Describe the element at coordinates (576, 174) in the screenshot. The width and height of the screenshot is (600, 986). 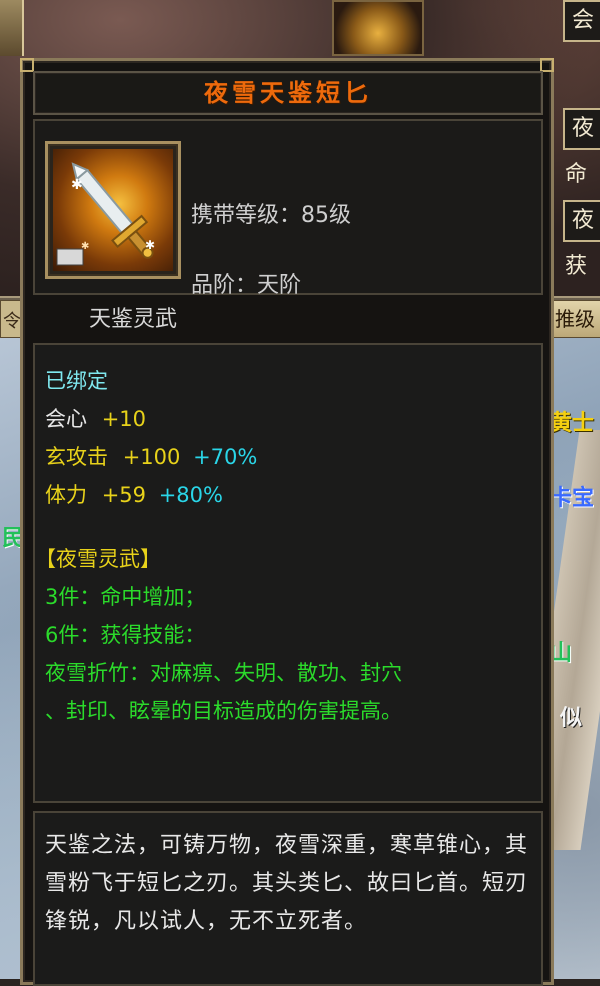
I see `side-label-1: 命` at that location.